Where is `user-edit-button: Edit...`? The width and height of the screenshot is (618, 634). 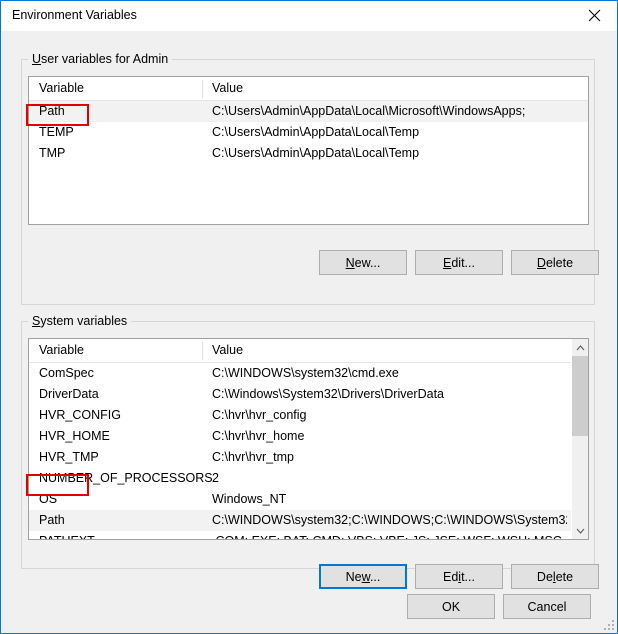 user-edit-button: Edit... is located at coordinates (459, 262).